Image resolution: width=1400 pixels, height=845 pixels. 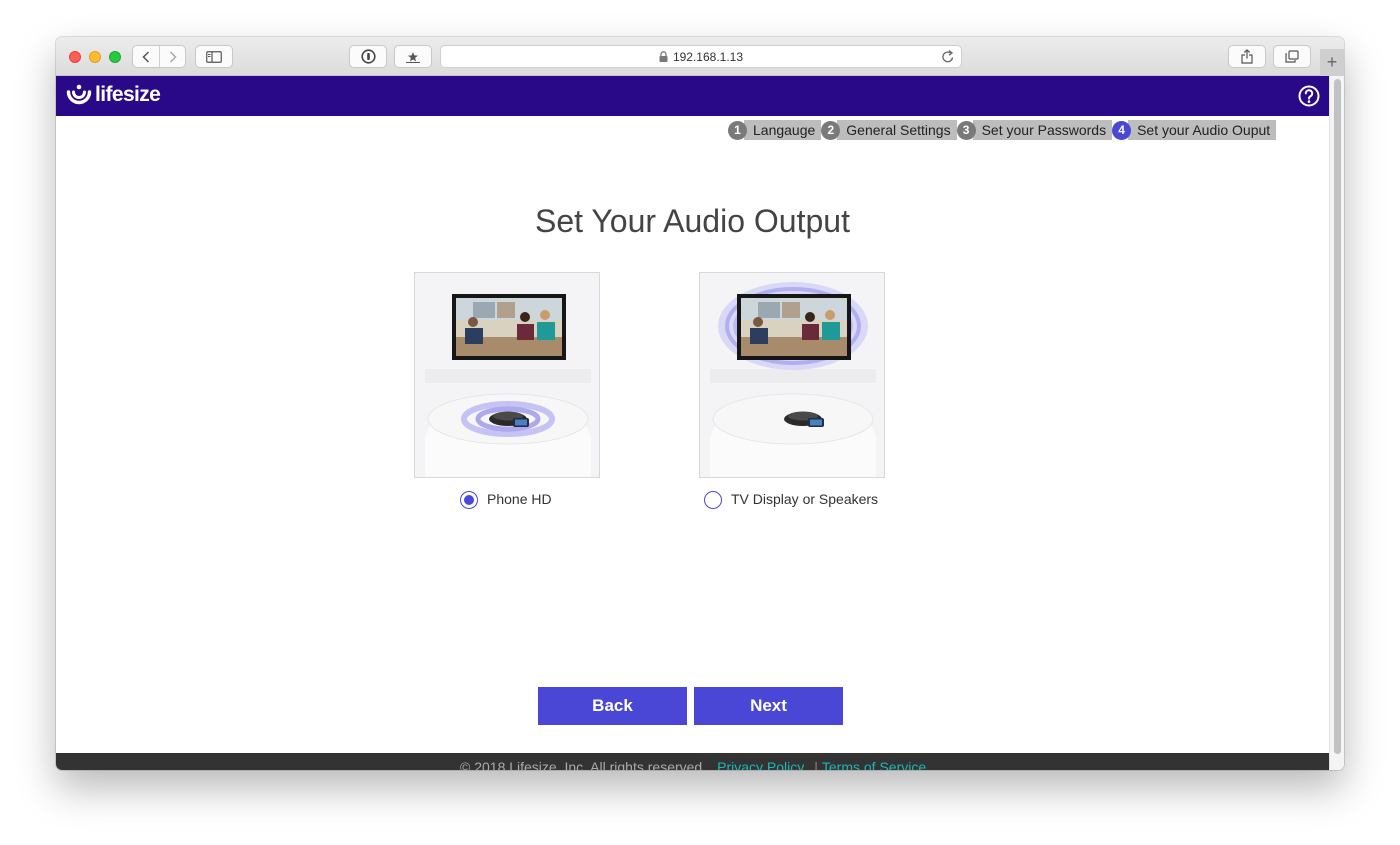 I want to click on phone-hd-label: Phone HD, so click(x=519, y=498).